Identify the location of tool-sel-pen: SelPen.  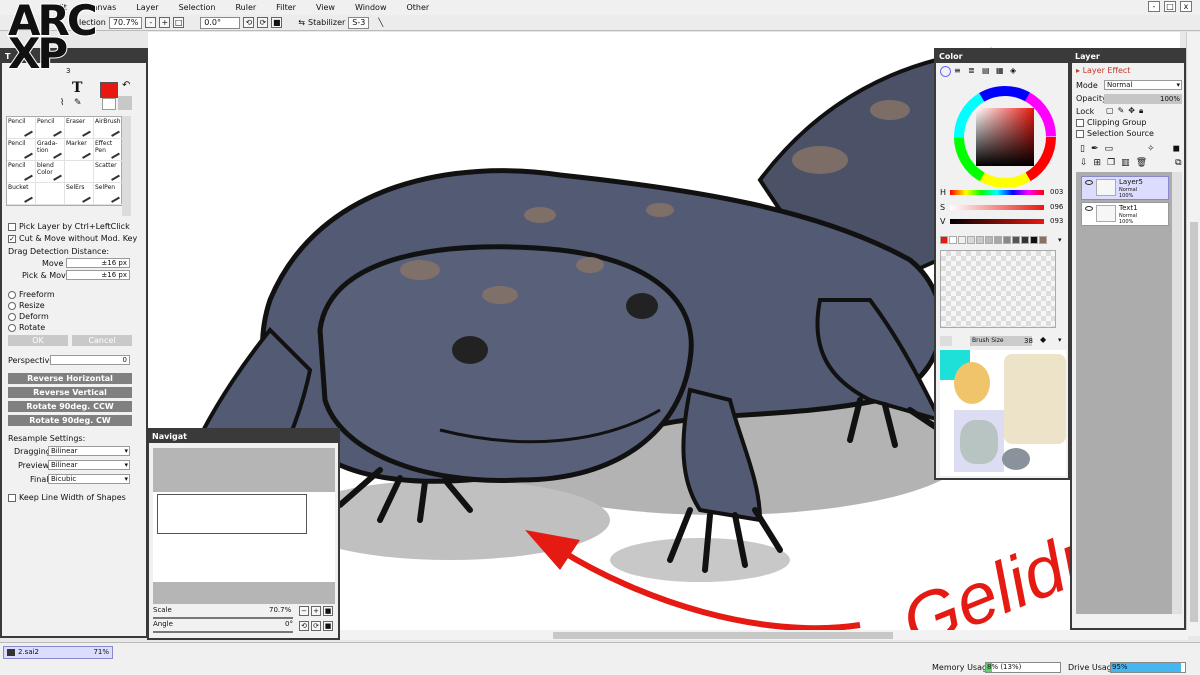
(108, 194).